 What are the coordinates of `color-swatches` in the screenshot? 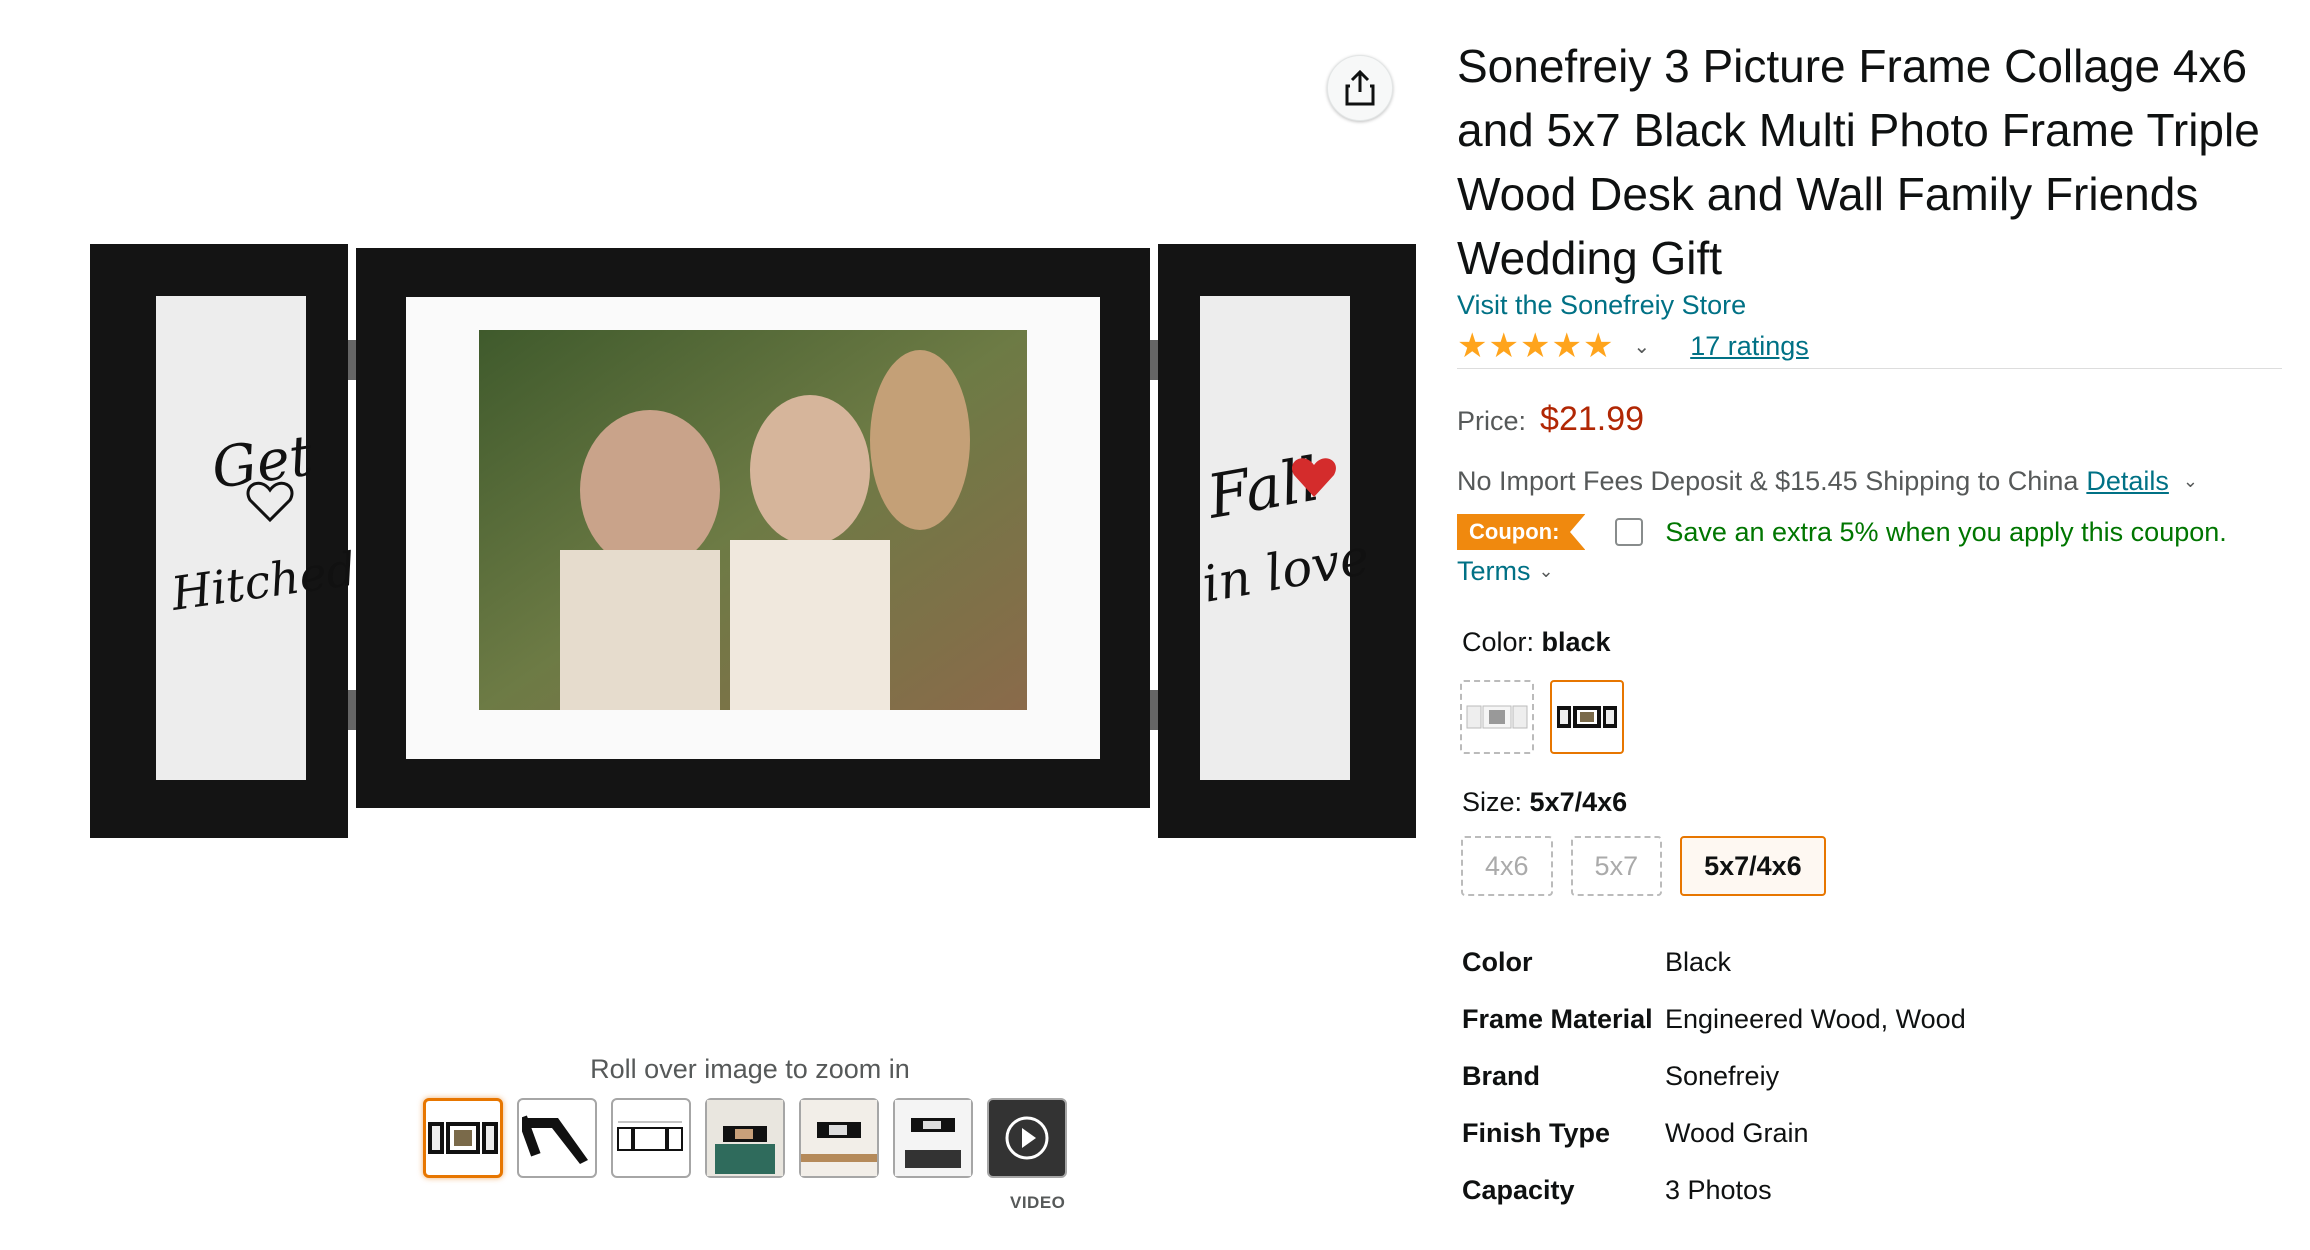 It's located at (1542, 717).